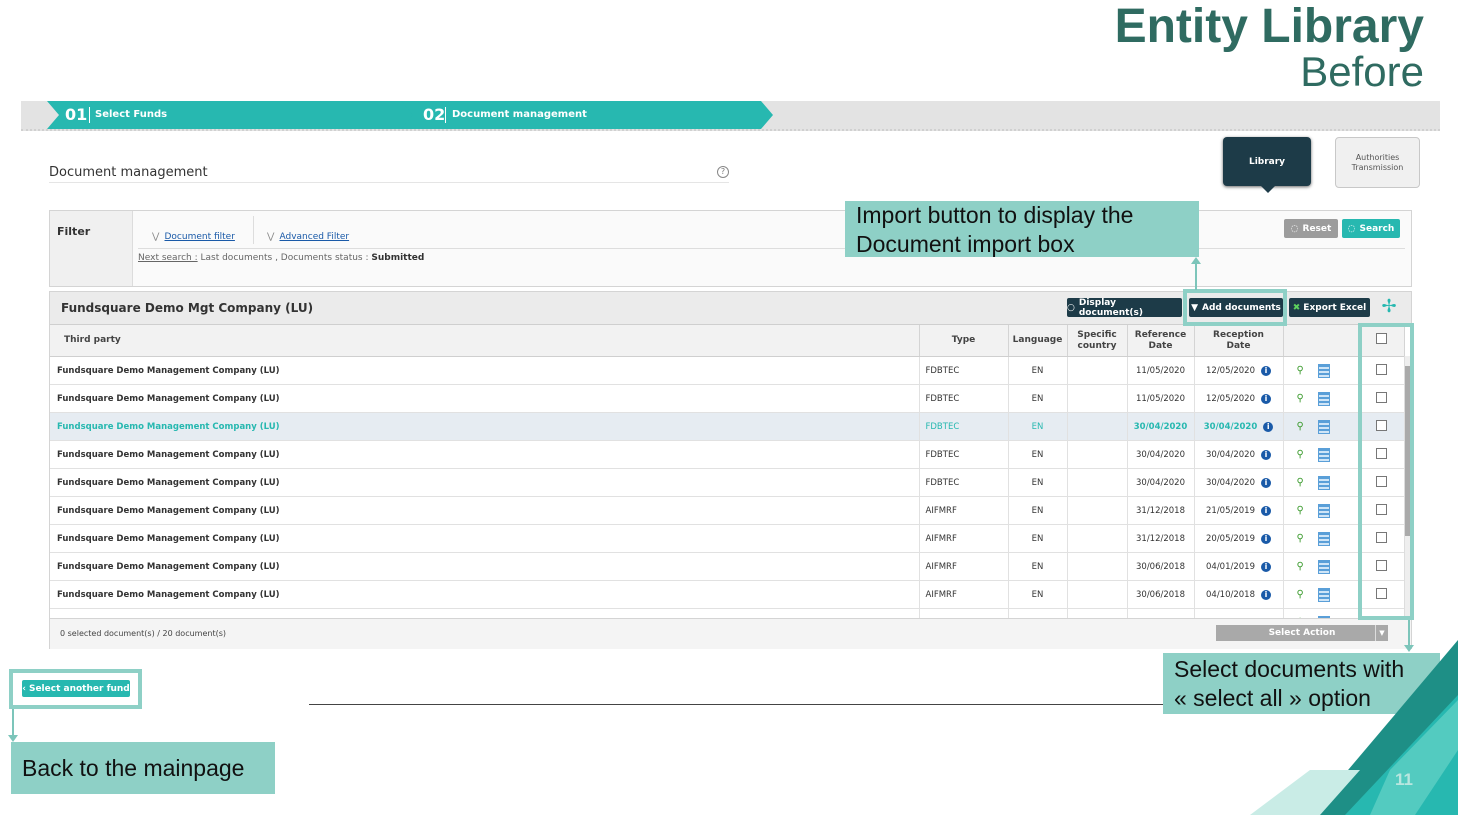 This screenshot has width=1458, height=815. What do you see at coordinates (1317, 228) in the screenshot?
I see `reset-label: Reset` at bounding box center [1317, 228].